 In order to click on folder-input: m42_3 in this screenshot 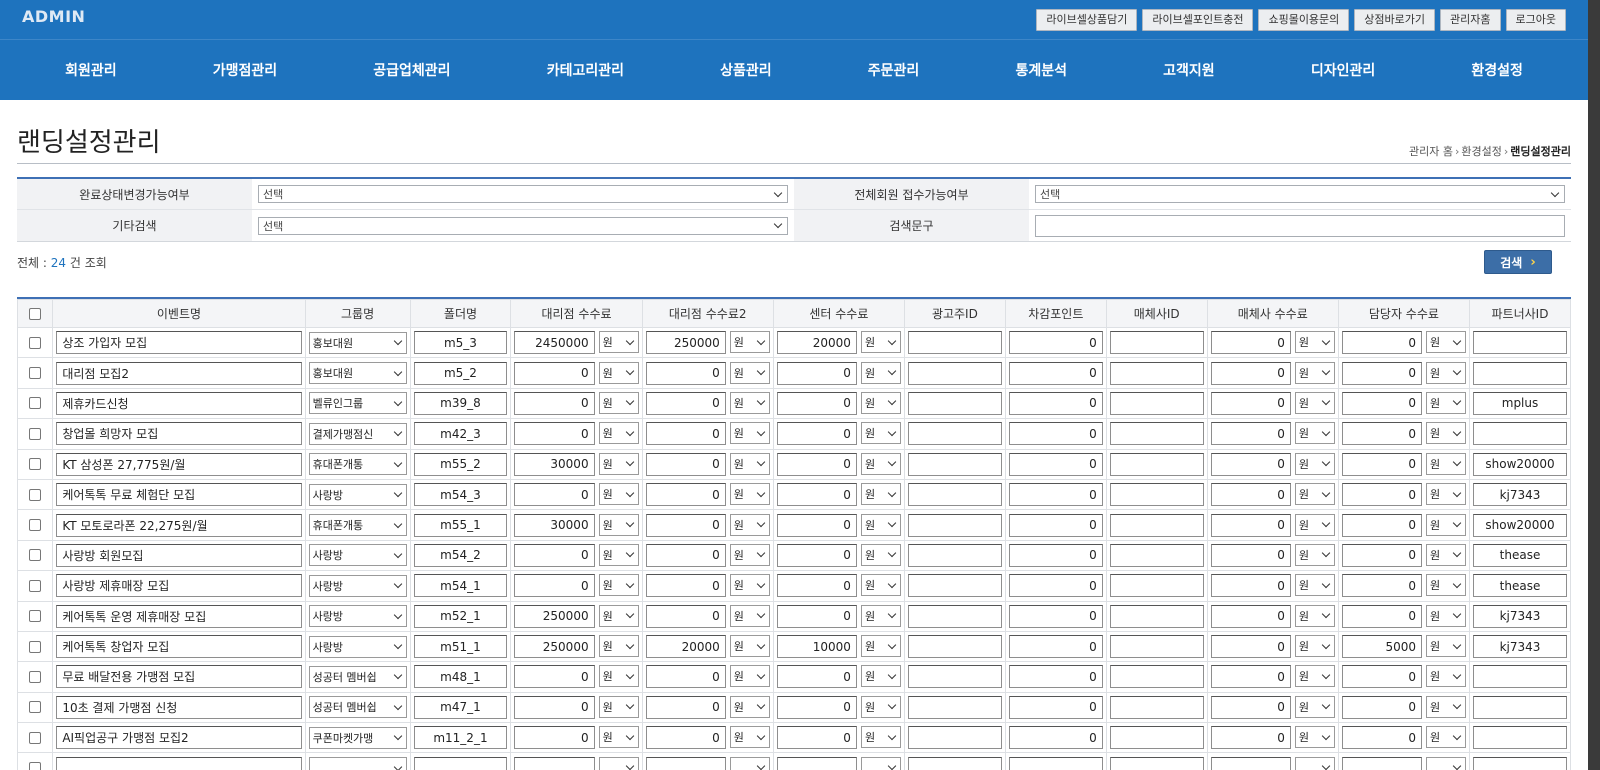, I will do `click(460, 434)`.